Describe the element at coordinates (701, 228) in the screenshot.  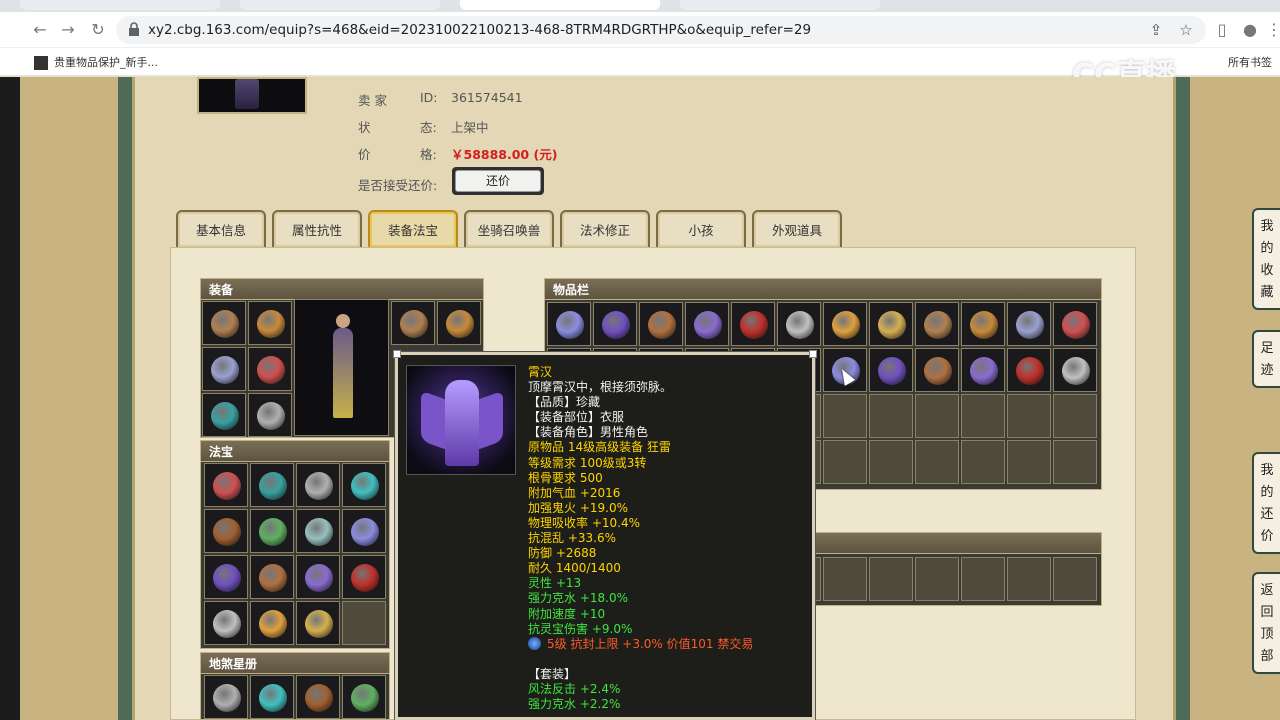
I see `tab-child: 小孩` at that location.